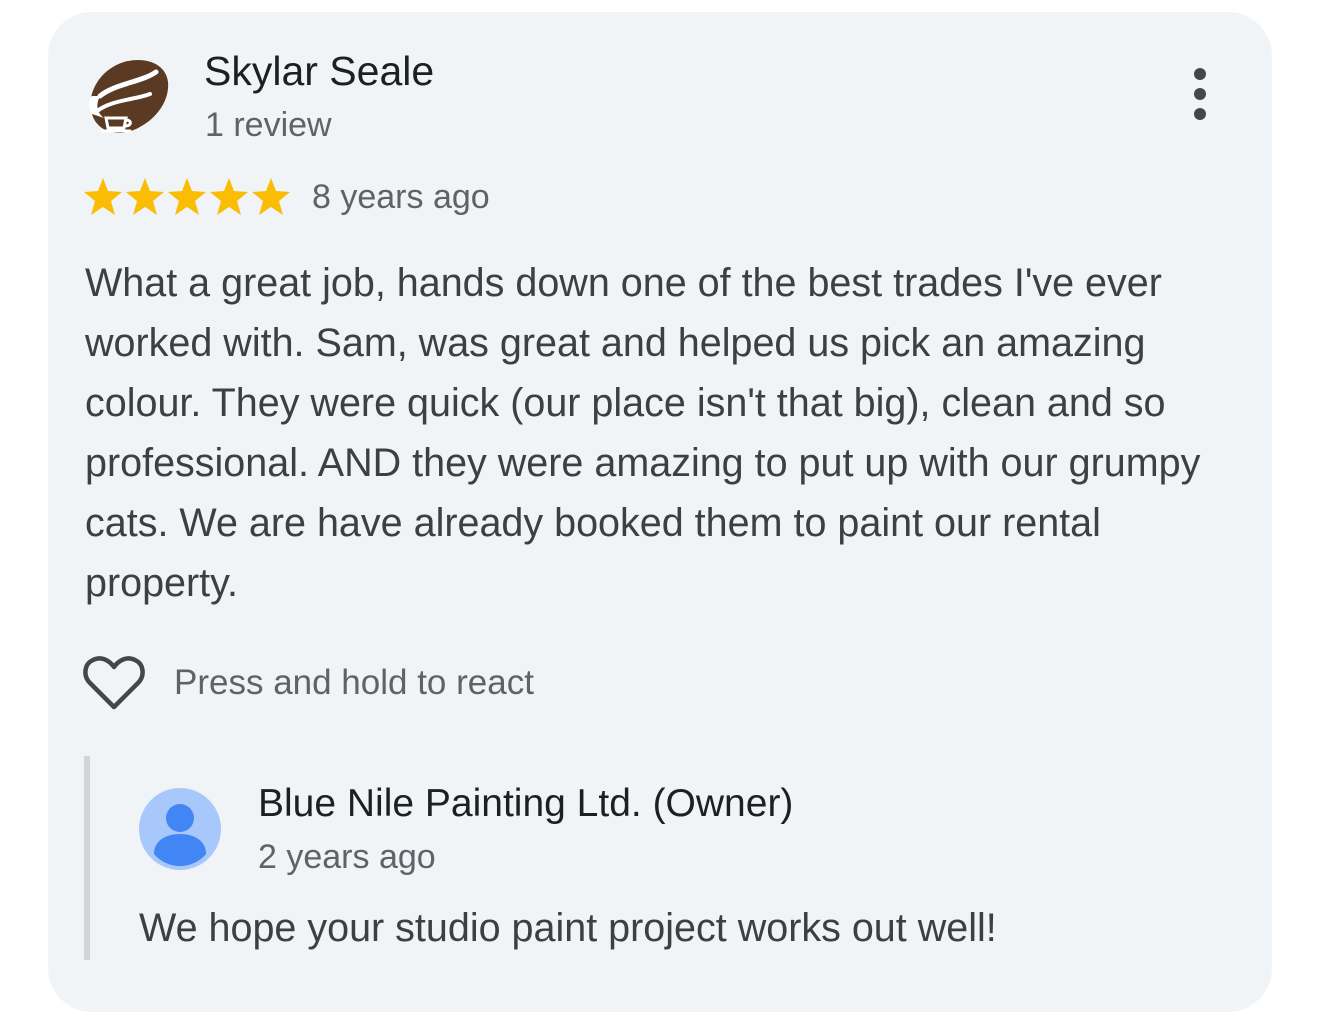 The image size is (1320, 1012). I want to click on heart-outline-icon, so click(114, 683).